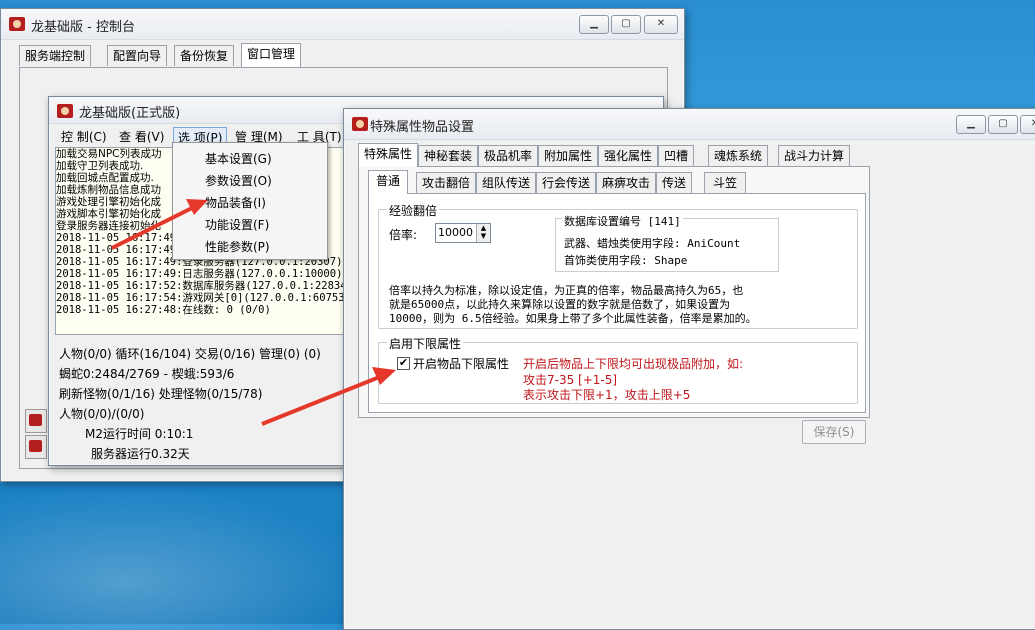 Image resolution: width=1035 pixels, height=630 pixels. I want to click on db-jewelry-field: 首饰类使用字段: Shape, so click(626, 260).